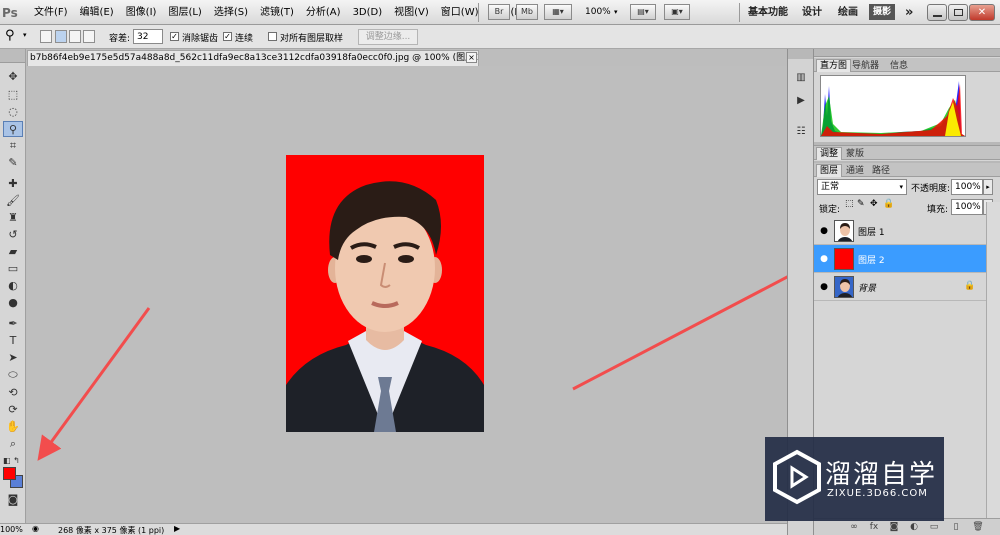 This screenshot has width=1000, height=535. What do you see at coordinates (13, 235) in the screenshot?
I see `history-brush-tool-icon: ↺` at bounding box center [13, 235].